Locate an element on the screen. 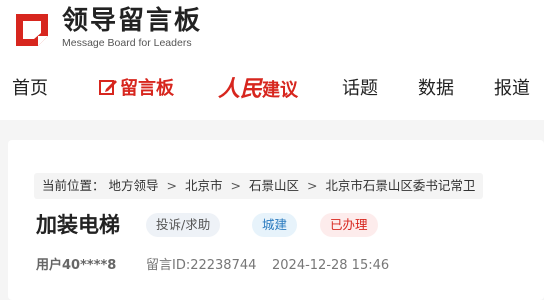 This screenshot has height=300, width=544. message-user: 用户40****8 is located at coordinates (76, 265).